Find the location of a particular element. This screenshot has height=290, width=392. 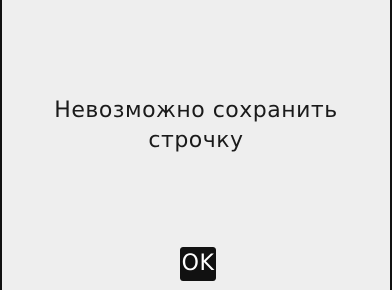

error-message-line-2: строчку is located at coordinates (196, 140).